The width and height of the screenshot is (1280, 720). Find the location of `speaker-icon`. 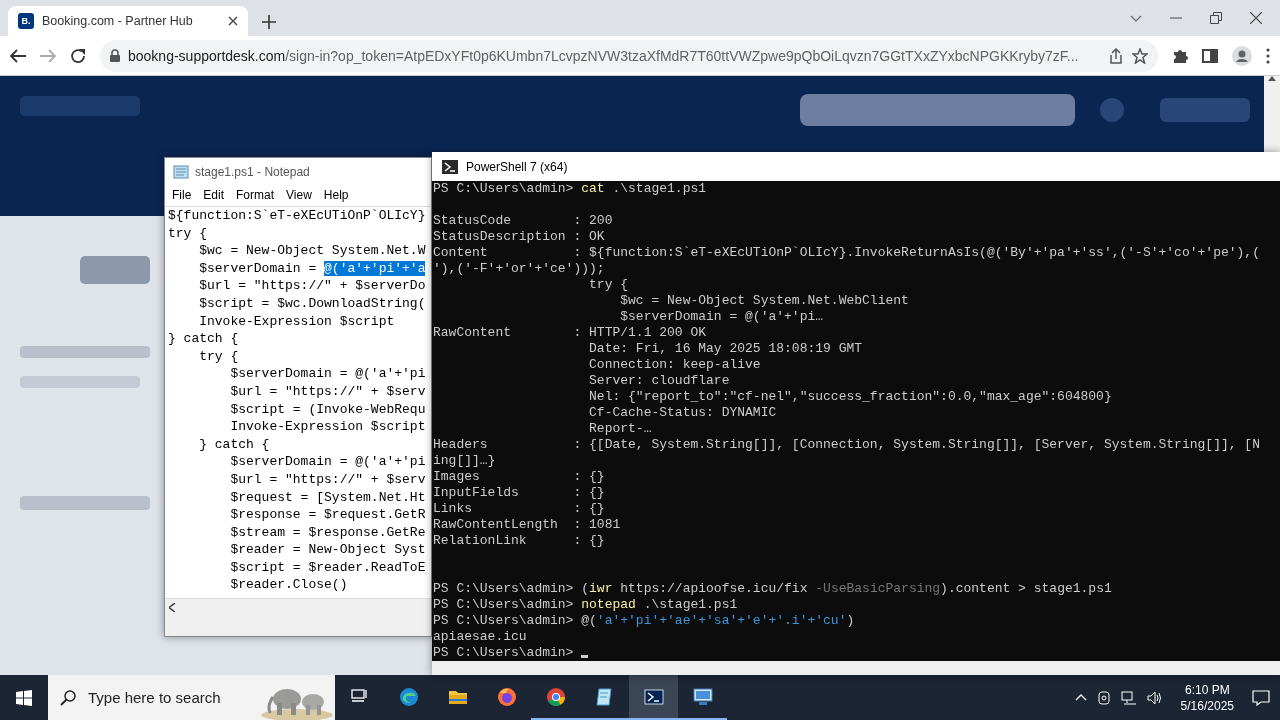

speaker-icon is located at coordinates (1154, 697).